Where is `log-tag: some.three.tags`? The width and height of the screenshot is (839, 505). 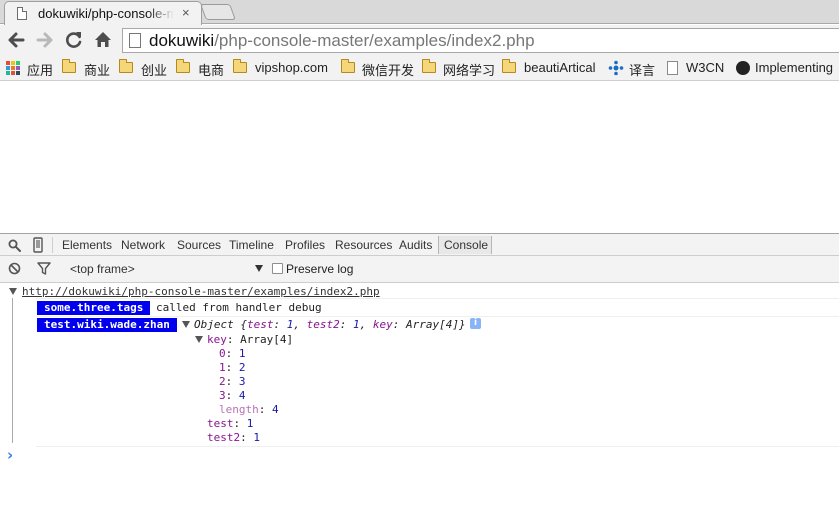
log-tag: some.three.tags is located at coordinates (94, 308).